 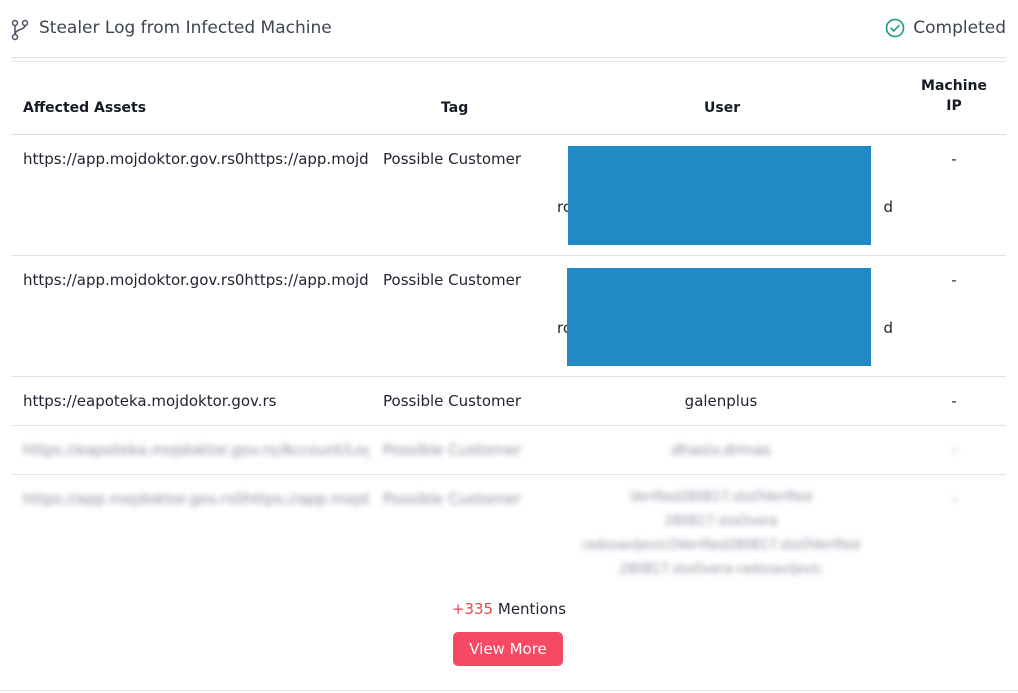 I want to click on report-title: Stealer Log from Infected Machine, so click(x=185, y=28).